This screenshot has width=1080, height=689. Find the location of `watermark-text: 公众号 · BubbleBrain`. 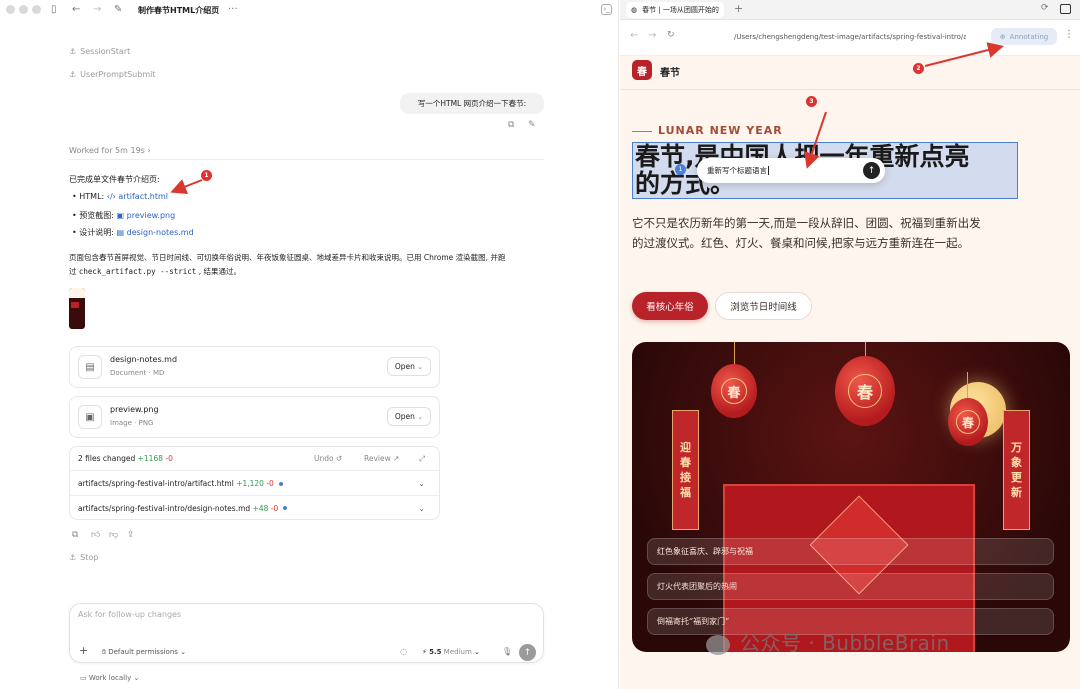

watermark-text: 公众号 · BubbleBrain is located at coordinates (845, 643).